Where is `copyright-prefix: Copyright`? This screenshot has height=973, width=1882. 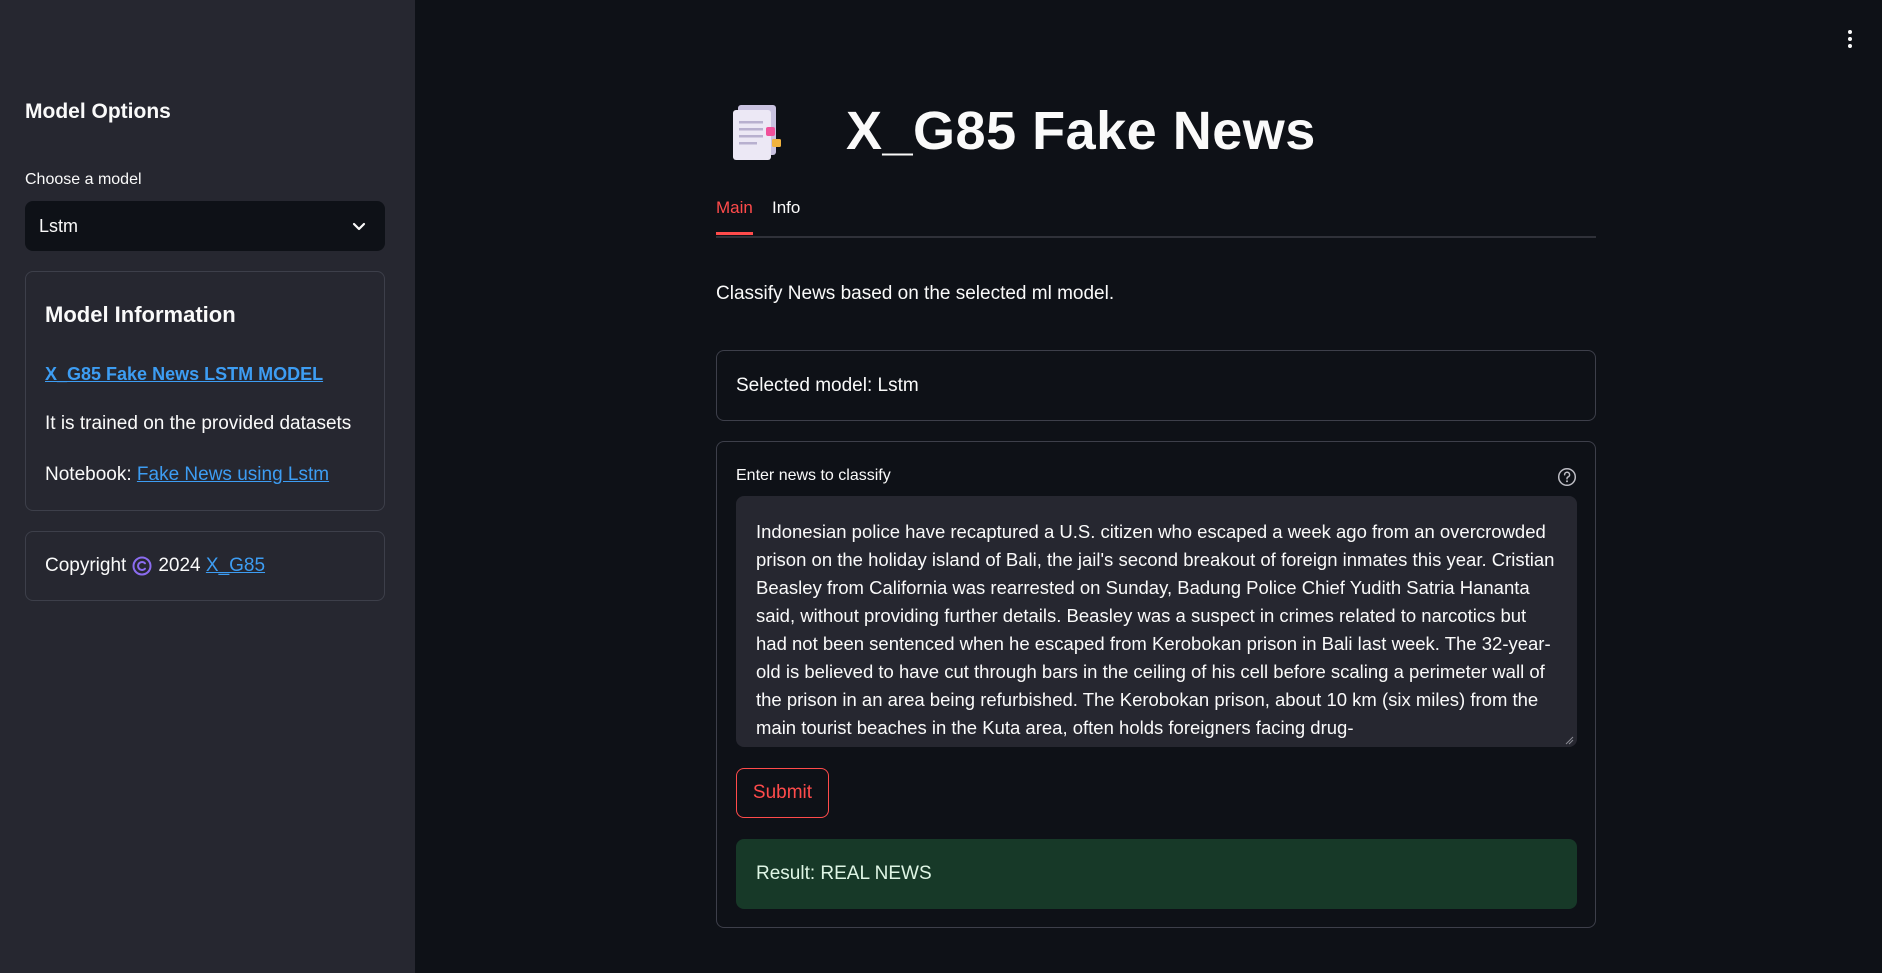
copyright-prefix: Copyright is located at coordinates (86, 565).